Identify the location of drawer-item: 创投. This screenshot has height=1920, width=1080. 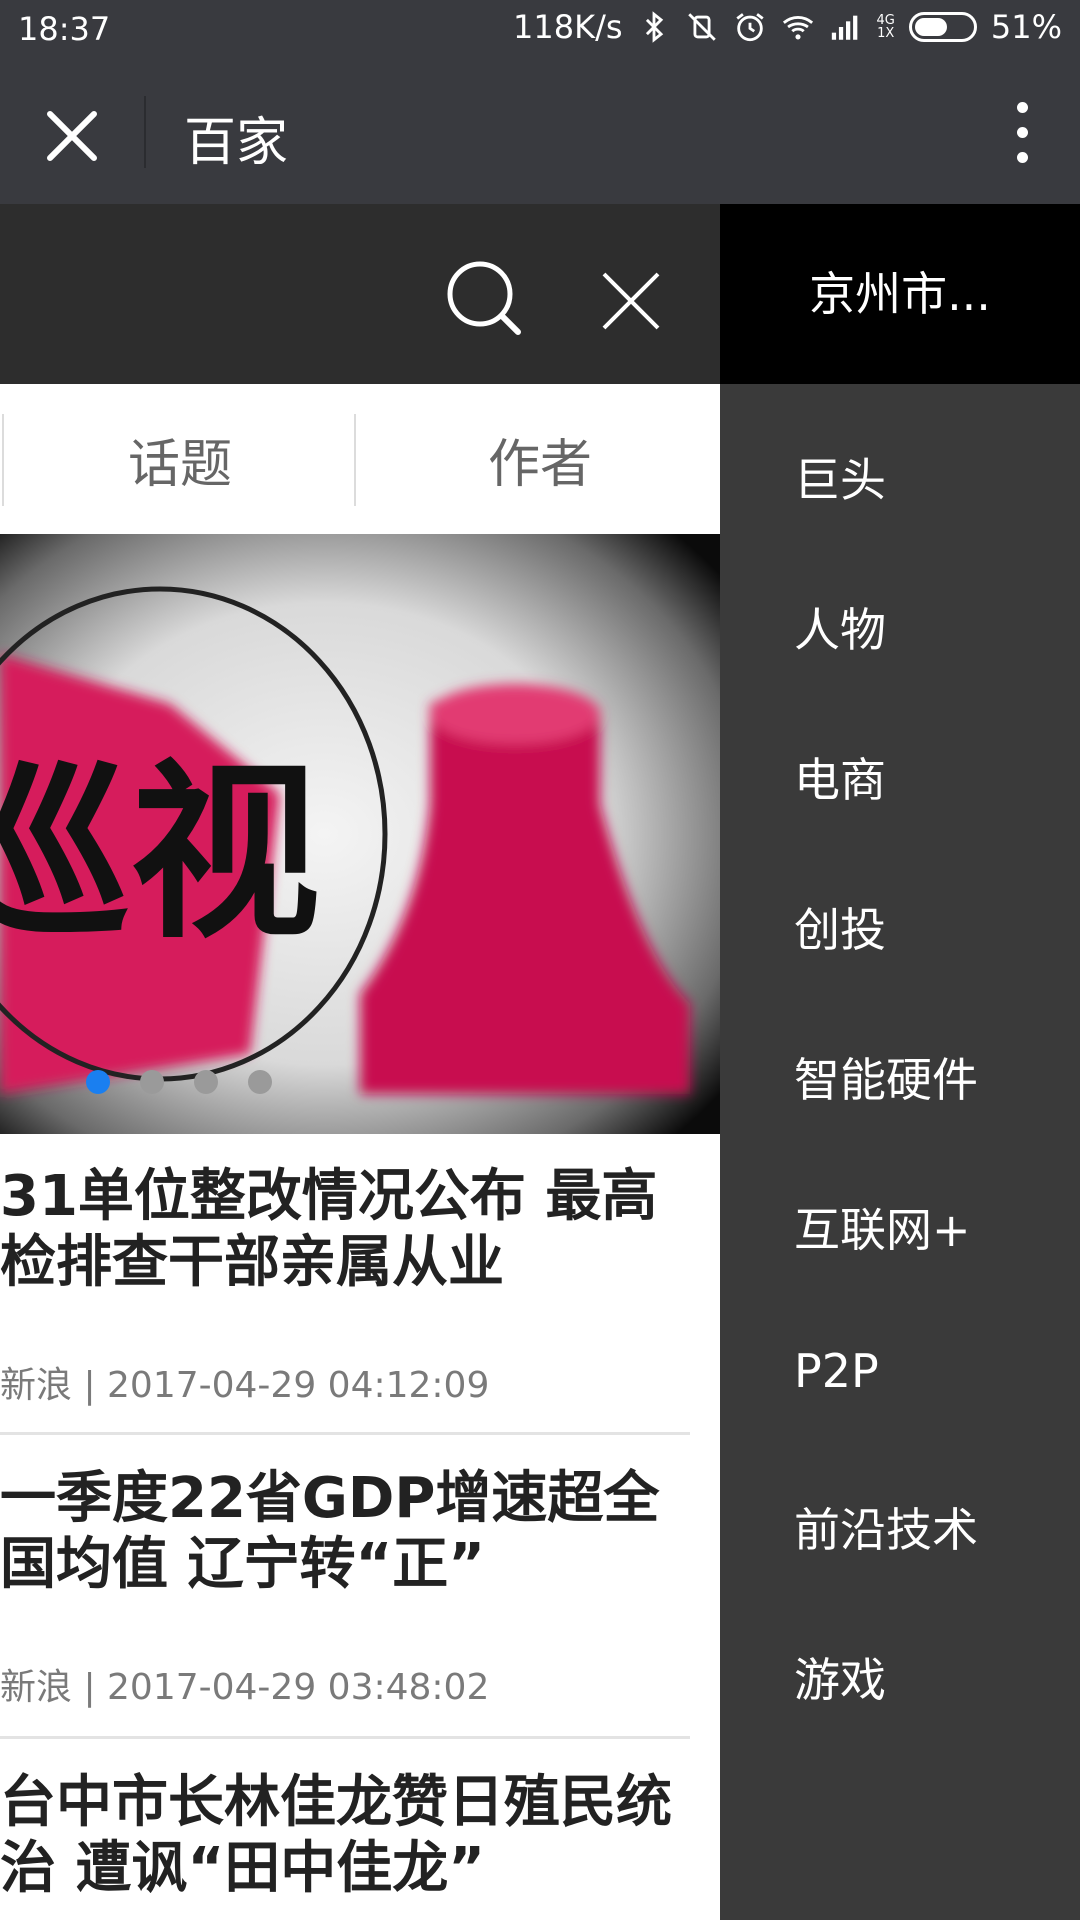
(840, 927).